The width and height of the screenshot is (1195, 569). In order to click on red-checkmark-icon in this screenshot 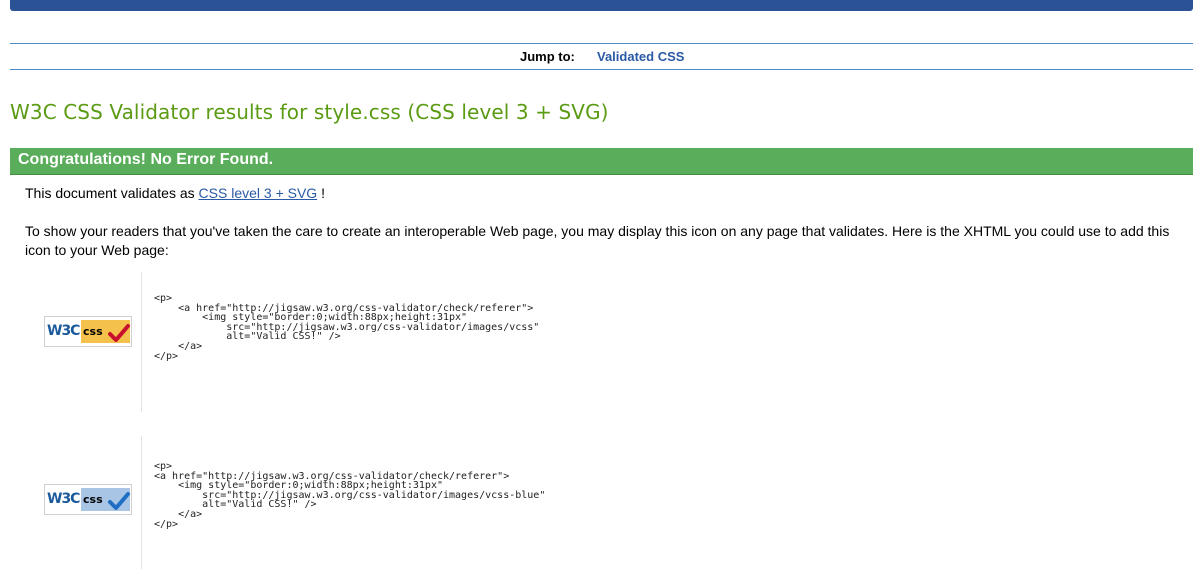, I will do `click(119, 333)`.